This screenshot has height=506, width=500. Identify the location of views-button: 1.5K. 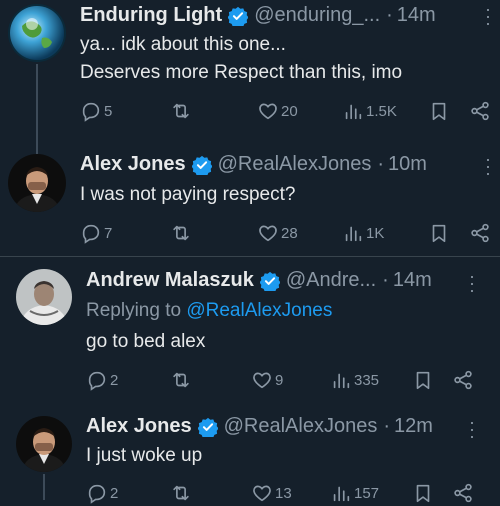
(369, 111).